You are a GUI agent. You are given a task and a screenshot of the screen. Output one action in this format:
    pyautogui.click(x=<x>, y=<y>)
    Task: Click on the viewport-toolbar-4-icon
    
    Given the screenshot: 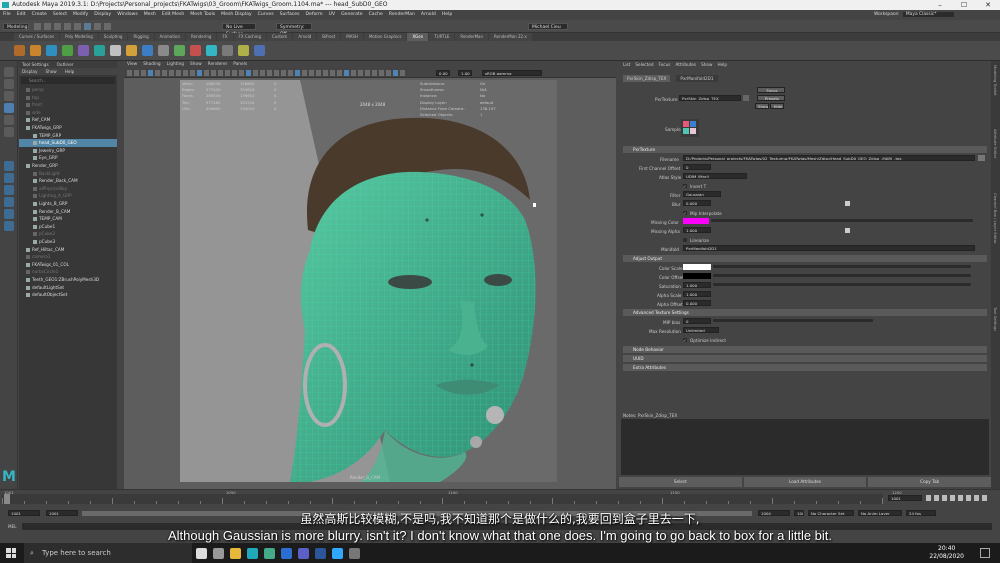 What is the action you would take?
    pyautogui.click(x=150, y=73)
    